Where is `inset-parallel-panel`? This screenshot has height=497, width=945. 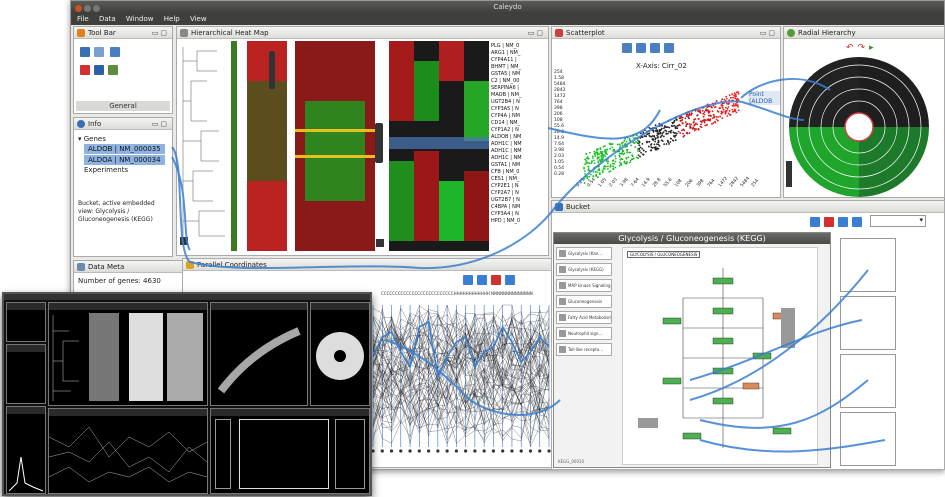
inset-parallel-panel is located at coordinates (128, 451).